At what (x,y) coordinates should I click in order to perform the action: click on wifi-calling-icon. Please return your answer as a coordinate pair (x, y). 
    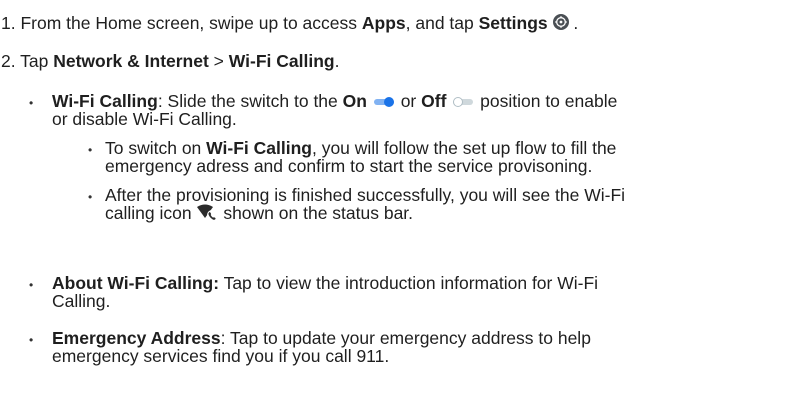
    Looking at the image, I should click on (207, 214).